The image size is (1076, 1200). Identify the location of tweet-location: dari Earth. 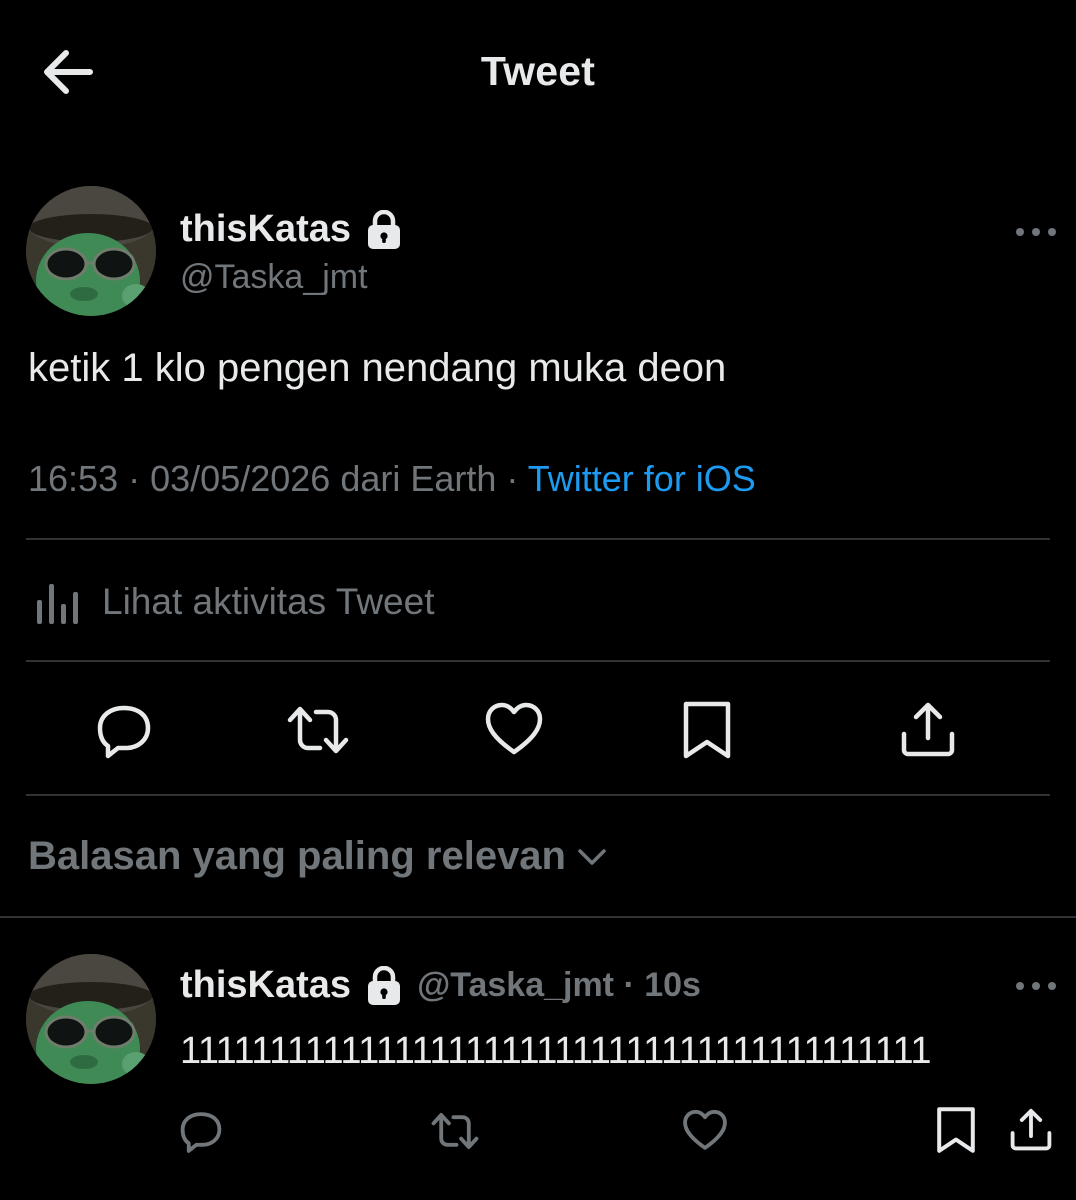
(418, 478).